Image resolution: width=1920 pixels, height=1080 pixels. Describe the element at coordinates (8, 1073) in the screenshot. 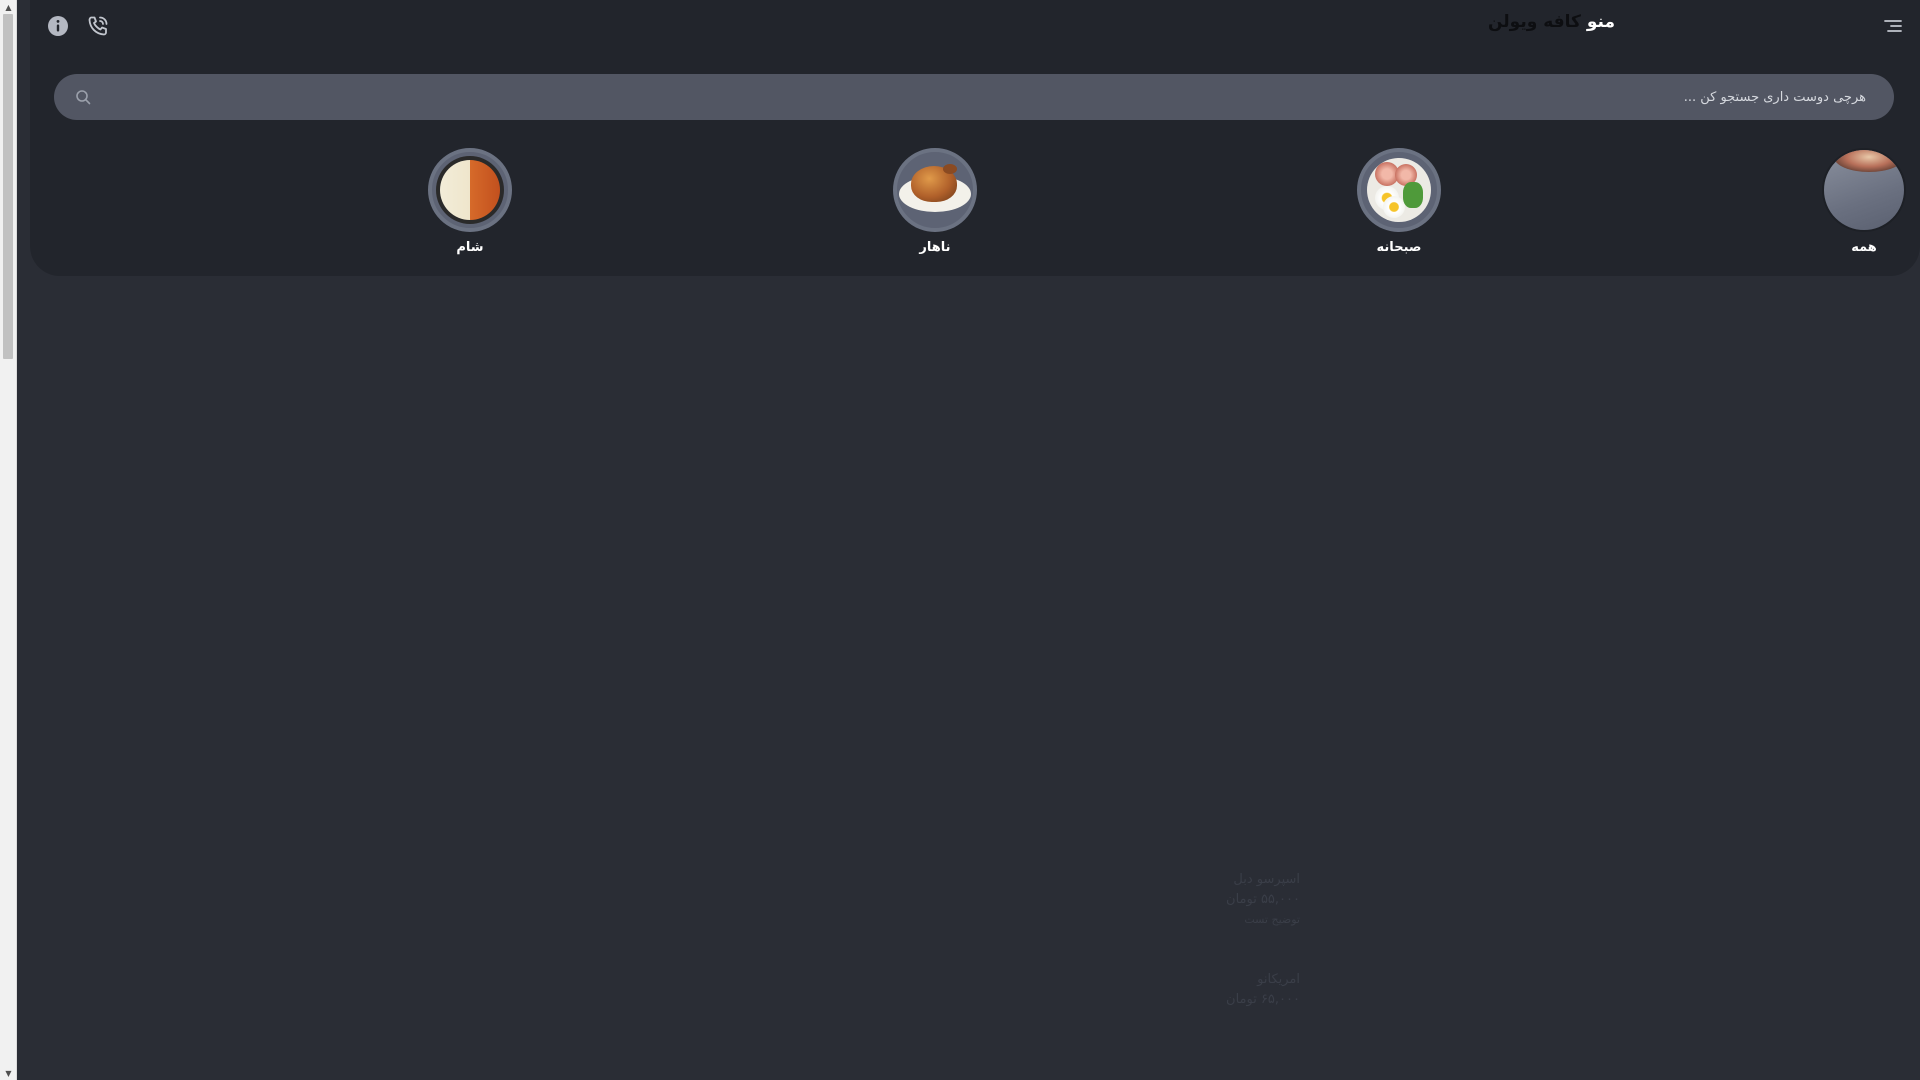

I see `scroll-down-arrow: ▼` at that location.